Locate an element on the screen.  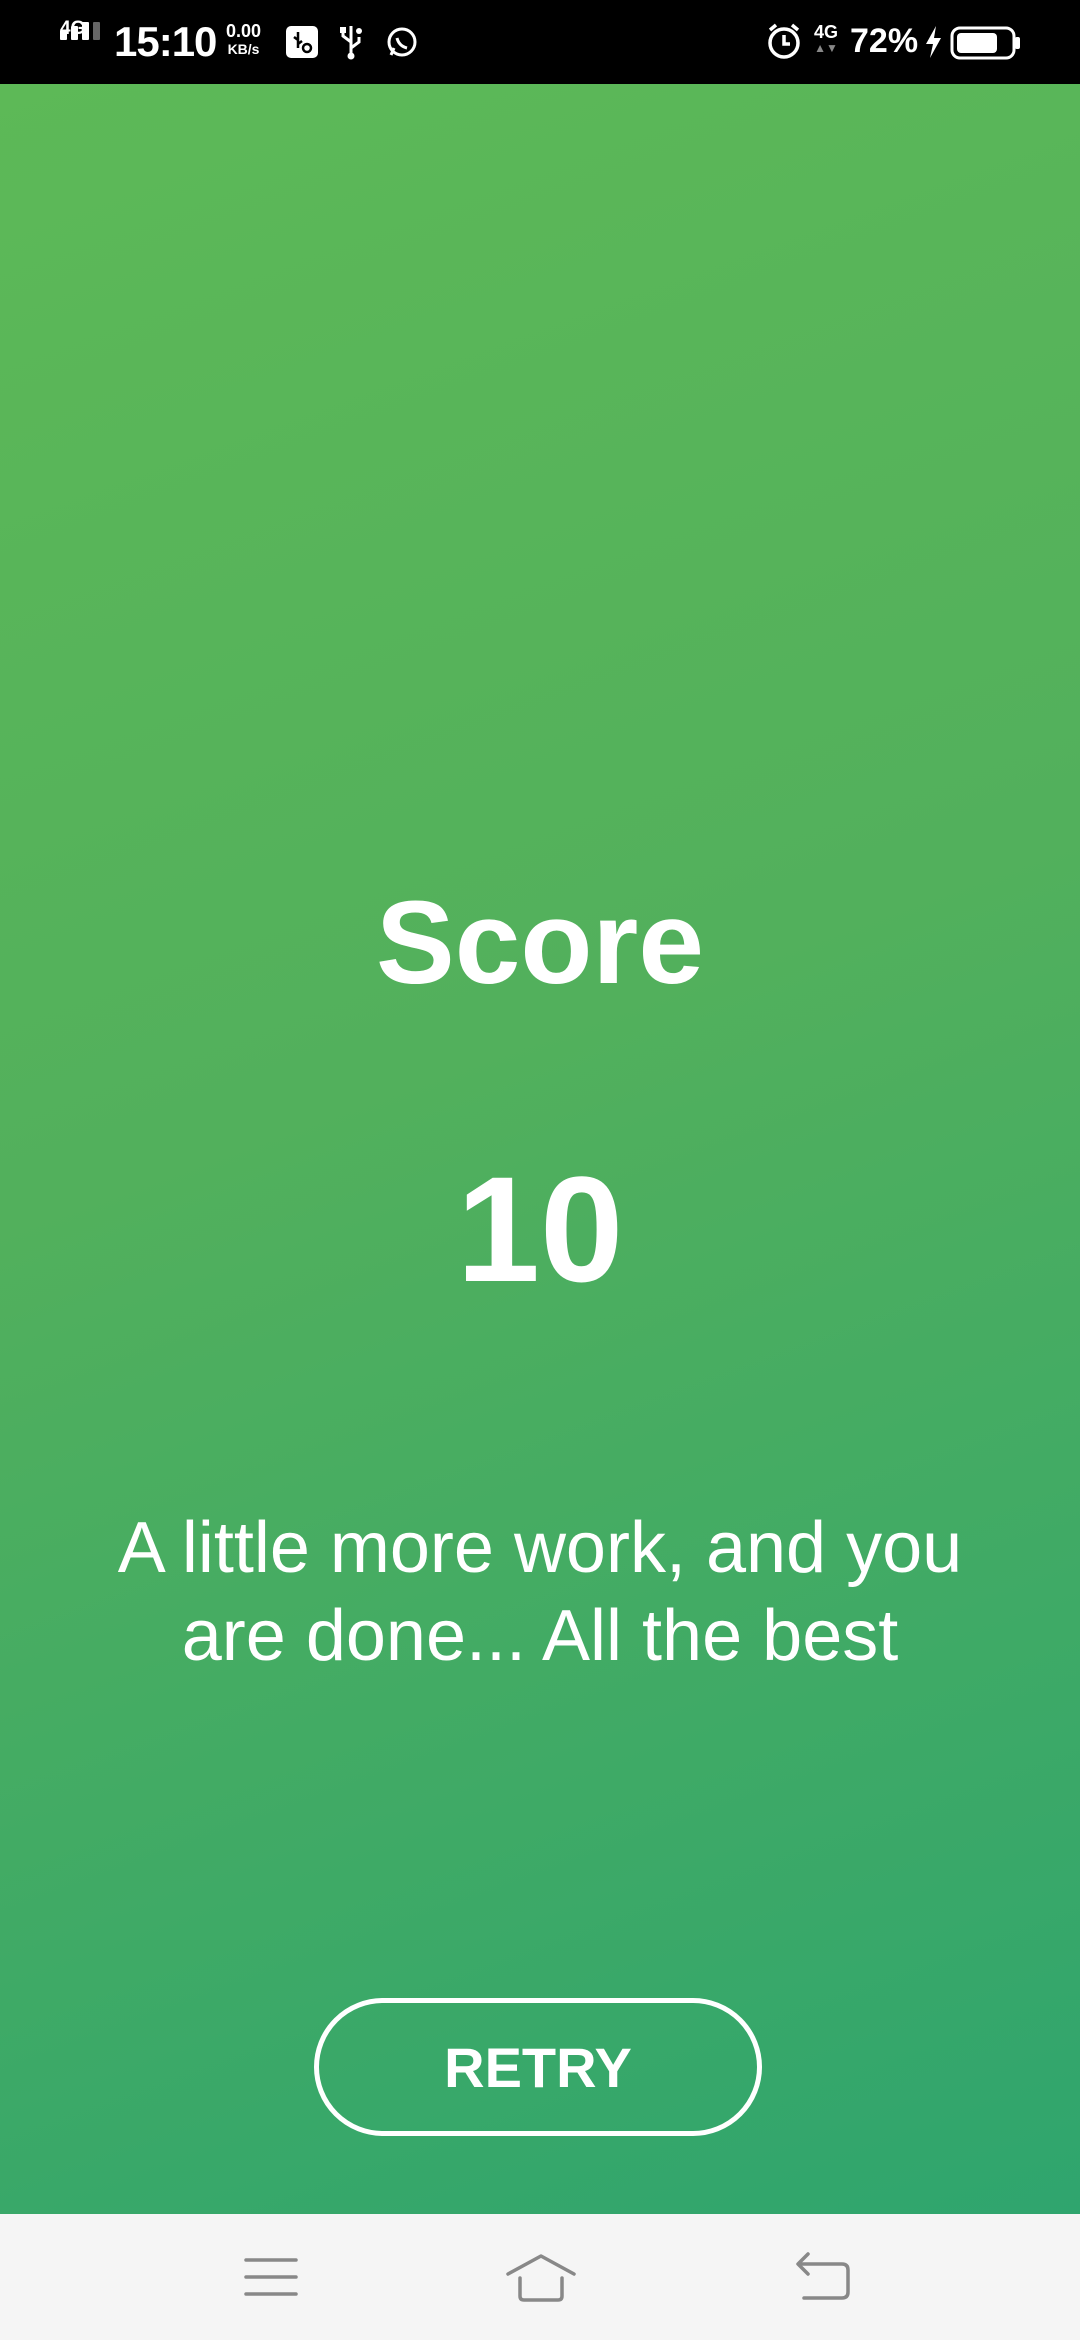
home-icon is located at coordinates (541, 2278).